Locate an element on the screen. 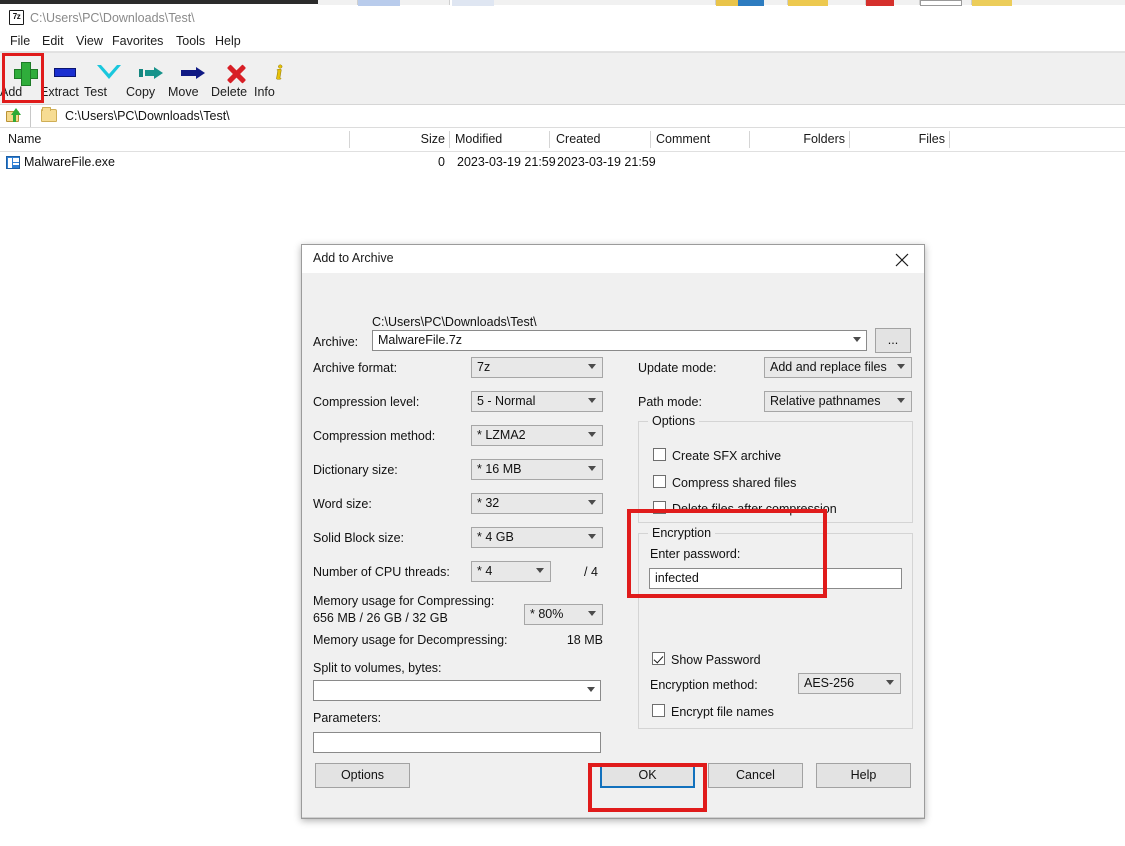 The image size is (1125, 846). memory-compress-label: Memory usage for Compressing: is located at coordinates (404, 601).